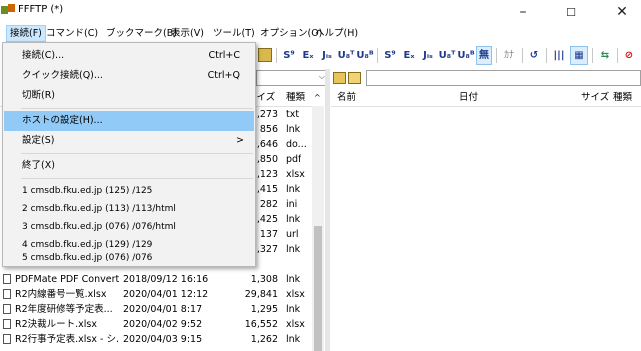 The height and width of the screenshot is (351, 641). What do you see at coordinates (622, 12) in the screenshot?
I see `close-button: ✕` at bounding box center [622, 12].